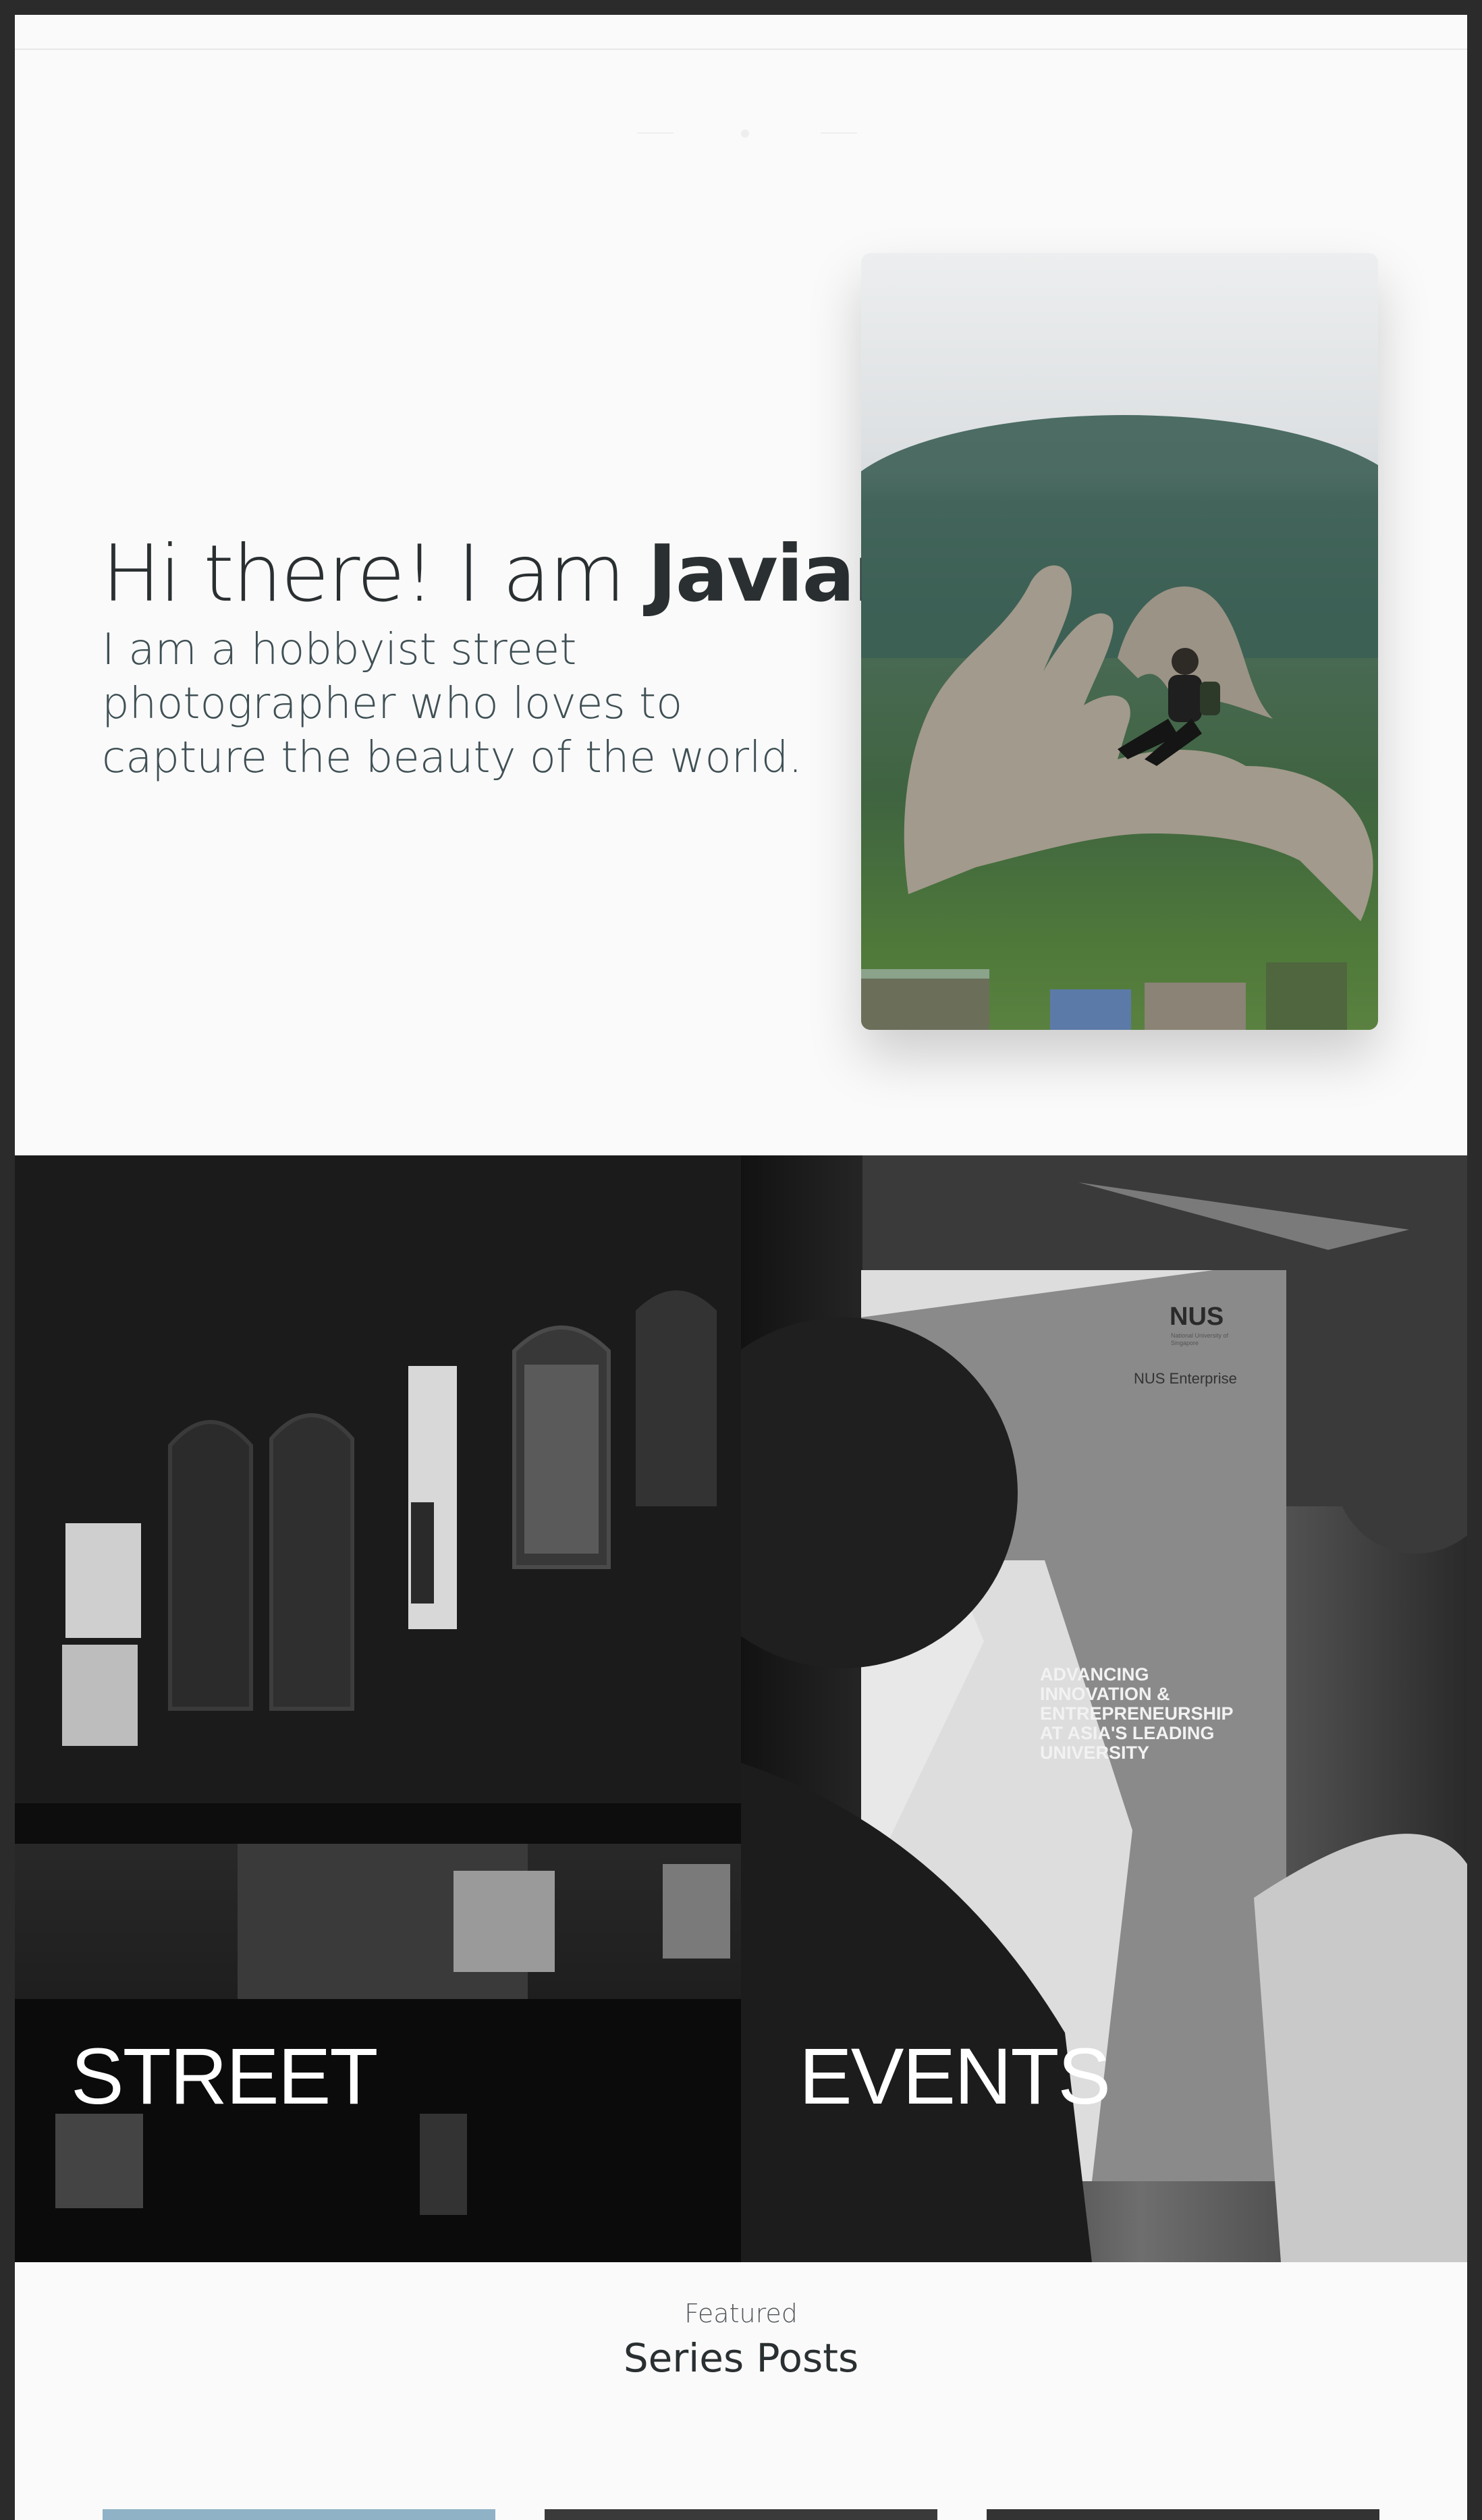 This screenshot has height=2520, width=1482. What do you see at coordinates (1104, 996) in the screenshot?
I see `village-houses` at bounding box center [1104, 996].